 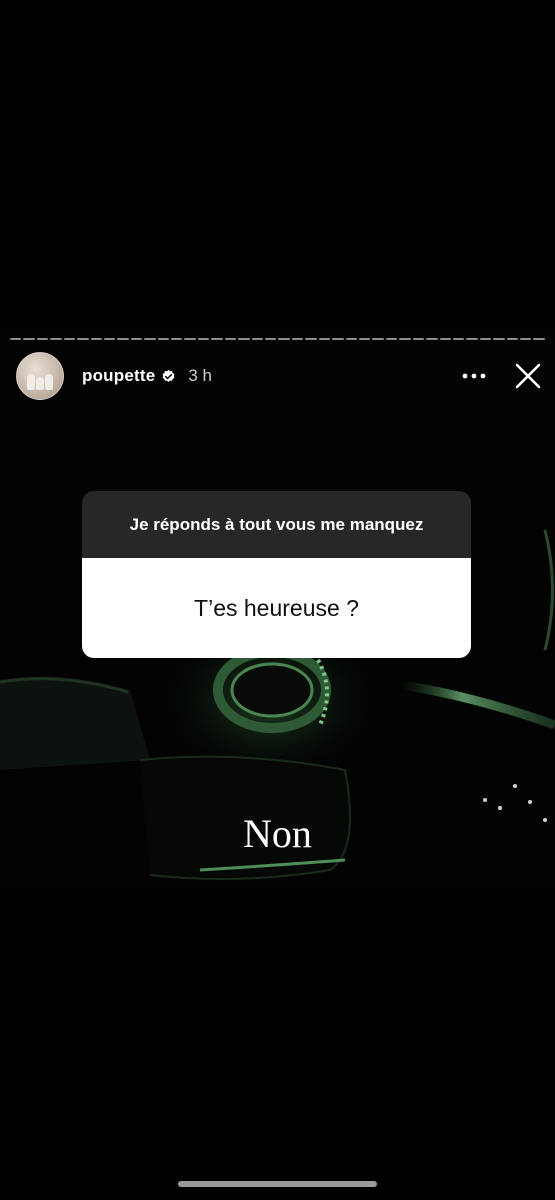 I want to click on more-options-button, so click(x=474, y=376).